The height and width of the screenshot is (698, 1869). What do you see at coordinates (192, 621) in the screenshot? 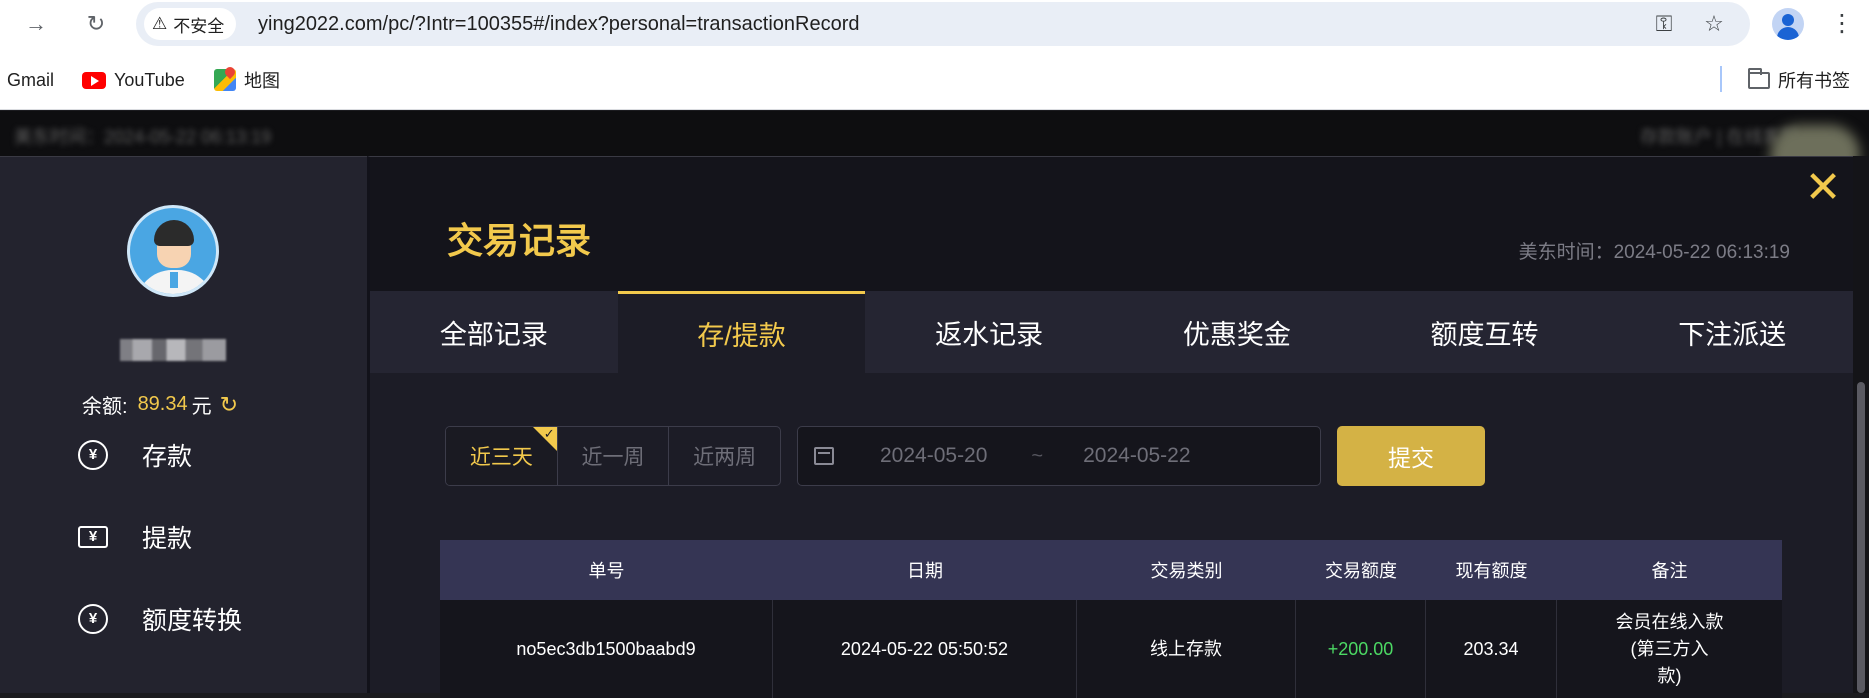
I see `sidebar-item-label: 额度转换` at bounding box center [192, 621].